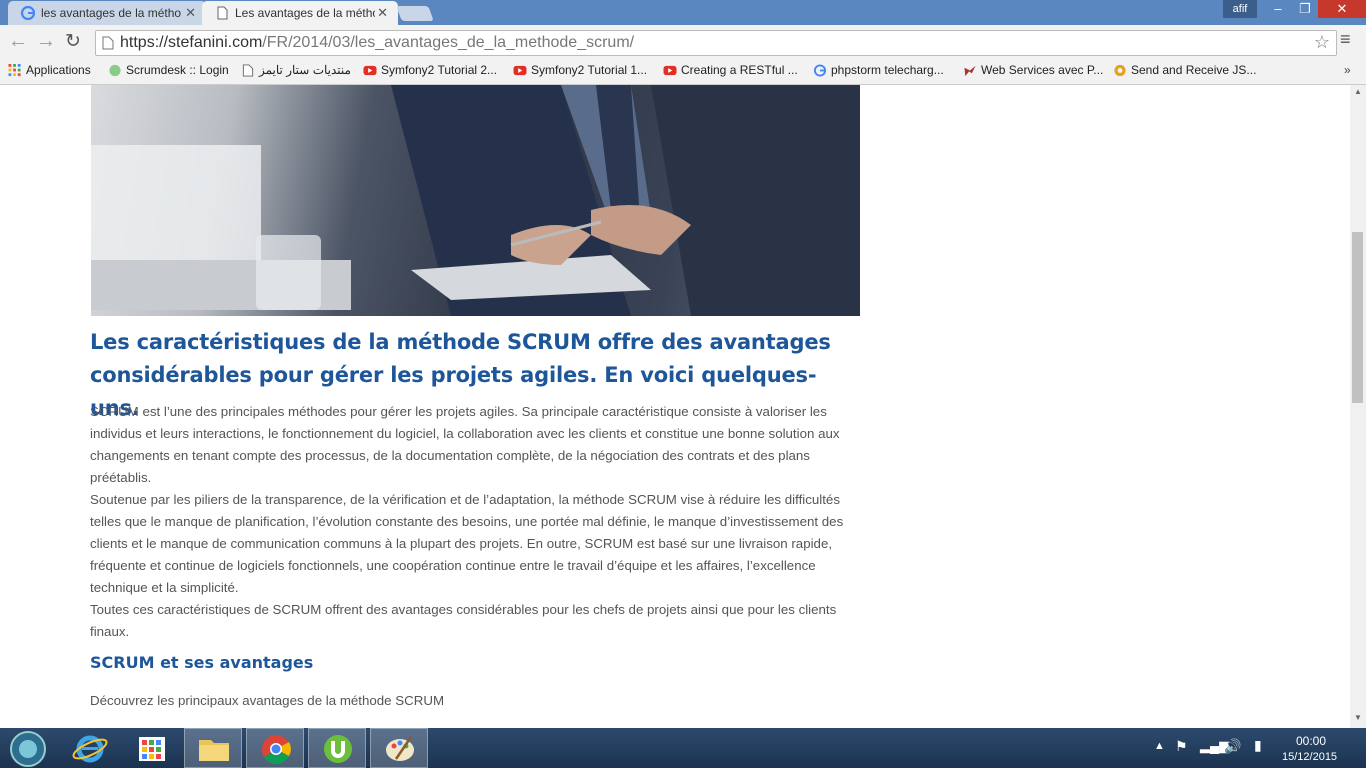 The height and width of the screenshot is (774, 1366). Describe the element at coordinates (1311, 741) in the screenshot. I see `clock-time: 00:00` at that location.